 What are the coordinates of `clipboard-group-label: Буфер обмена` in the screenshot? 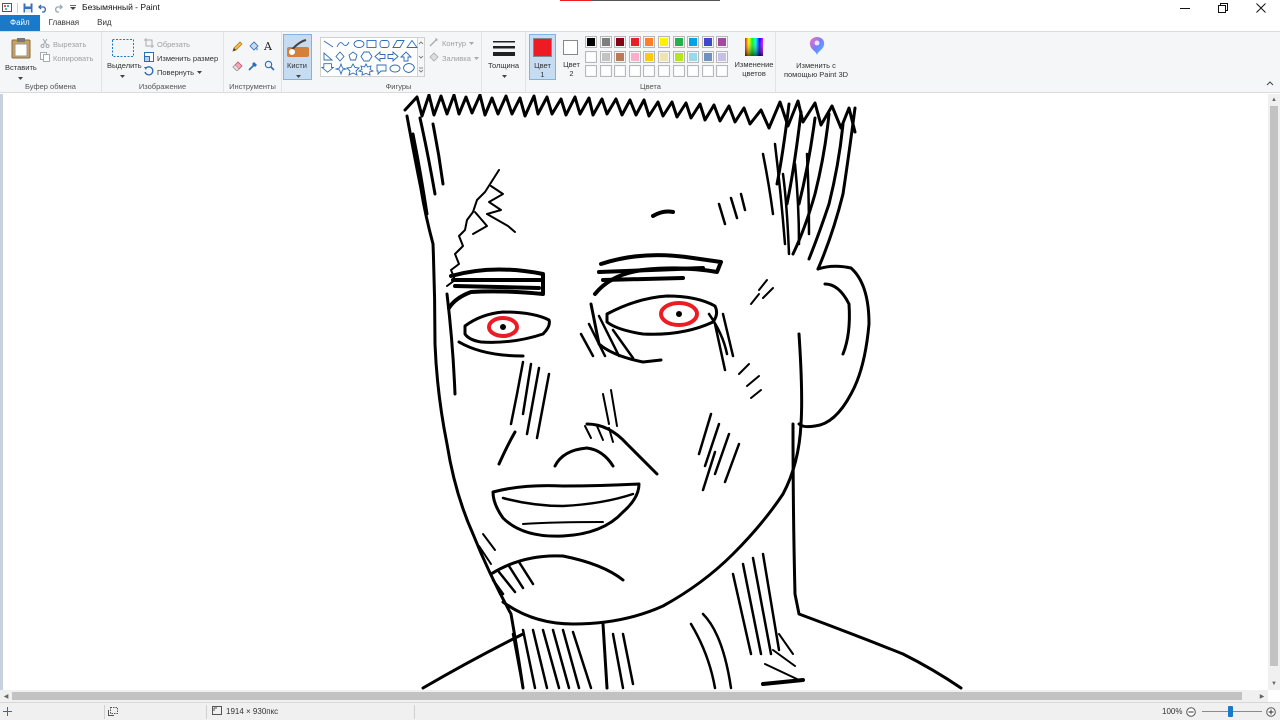 It's located at (50, 86).